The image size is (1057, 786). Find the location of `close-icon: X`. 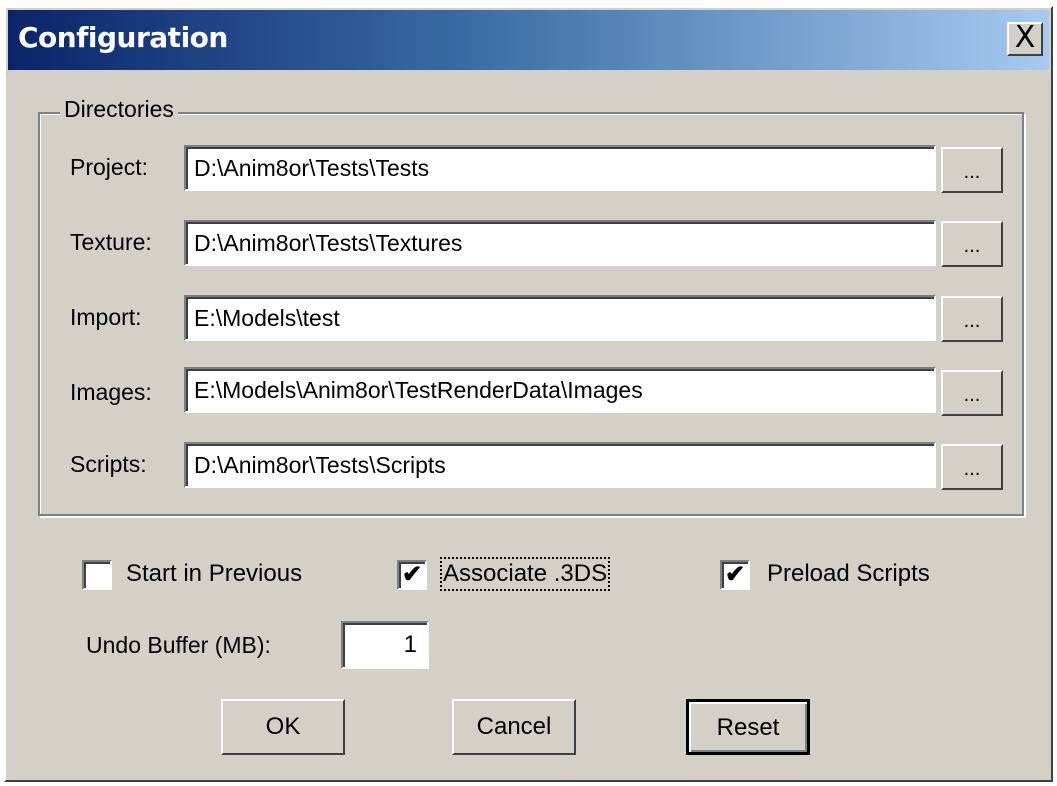

close-icon: X is located at coordinates (1025, 37).